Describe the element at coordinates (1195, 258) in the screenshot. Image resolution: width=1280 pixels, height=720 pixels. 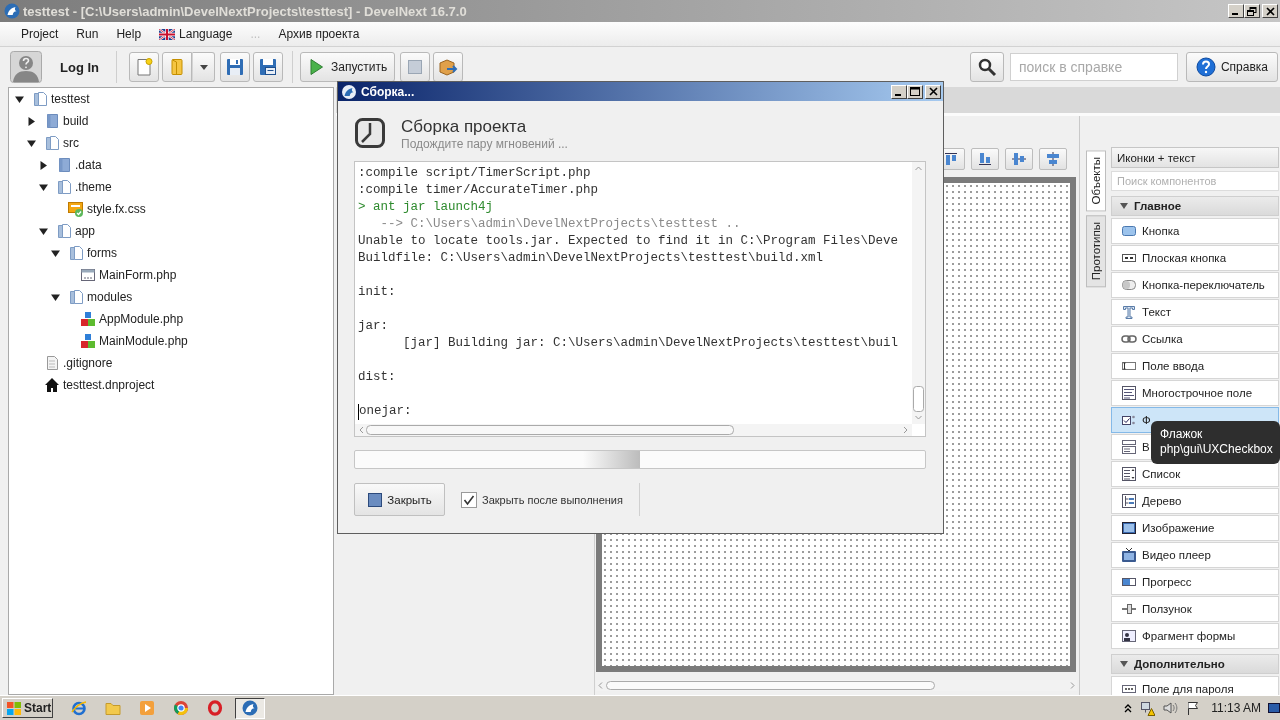
I see `component-item: Плоская кнопка` at that location.